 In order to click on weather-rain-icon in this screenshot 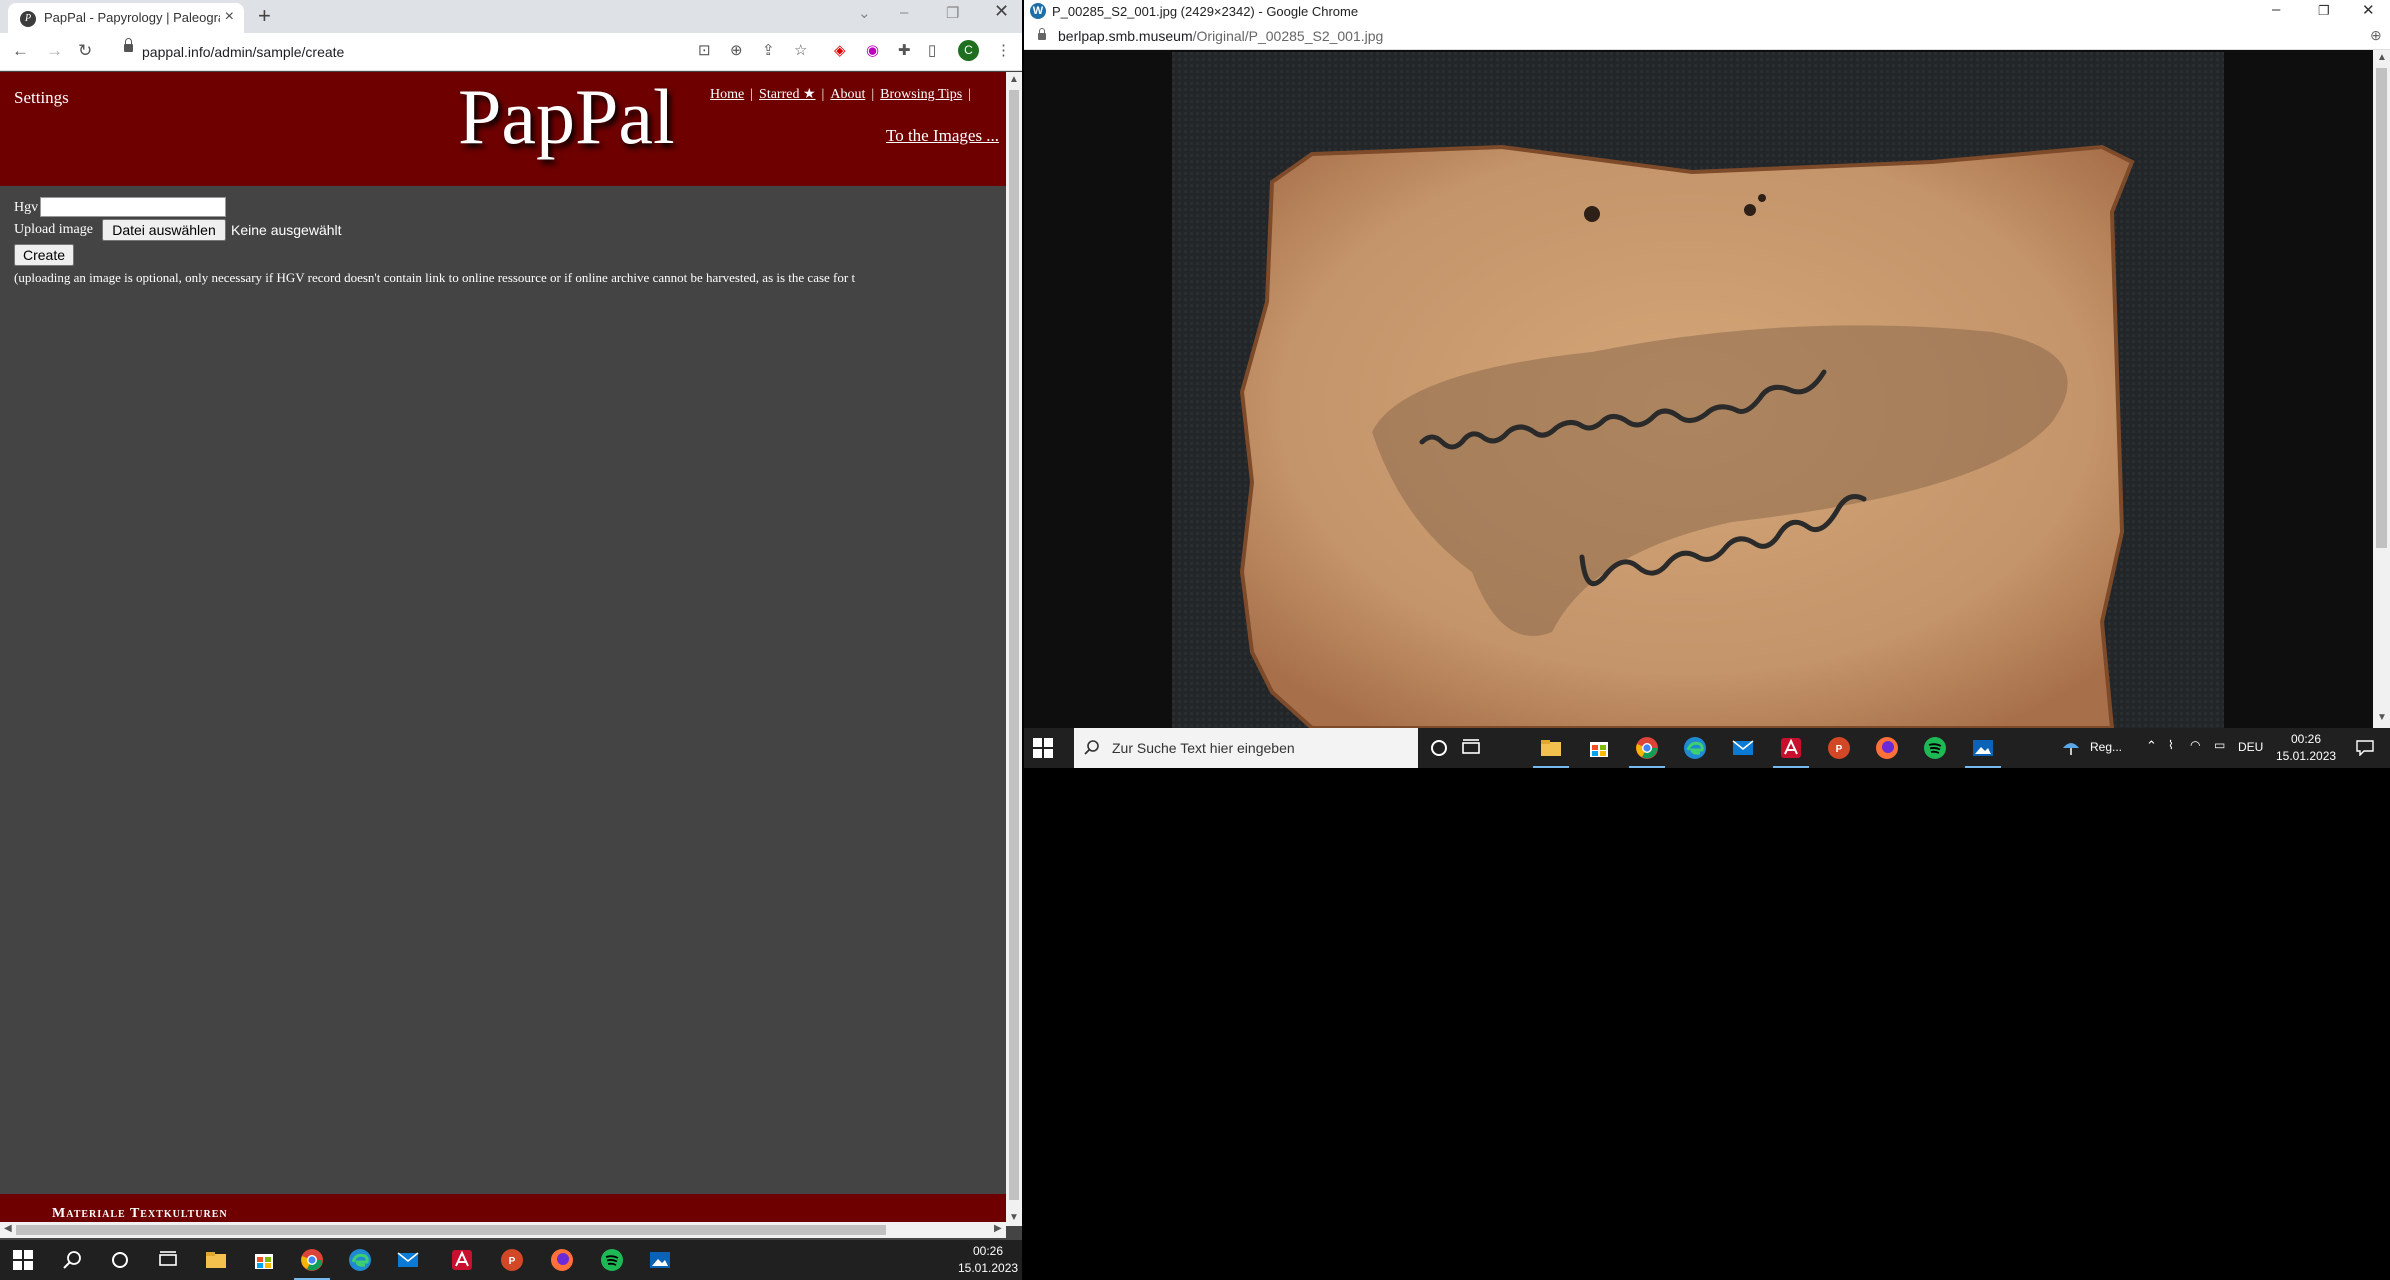, I will do `click(2071, 748)`.